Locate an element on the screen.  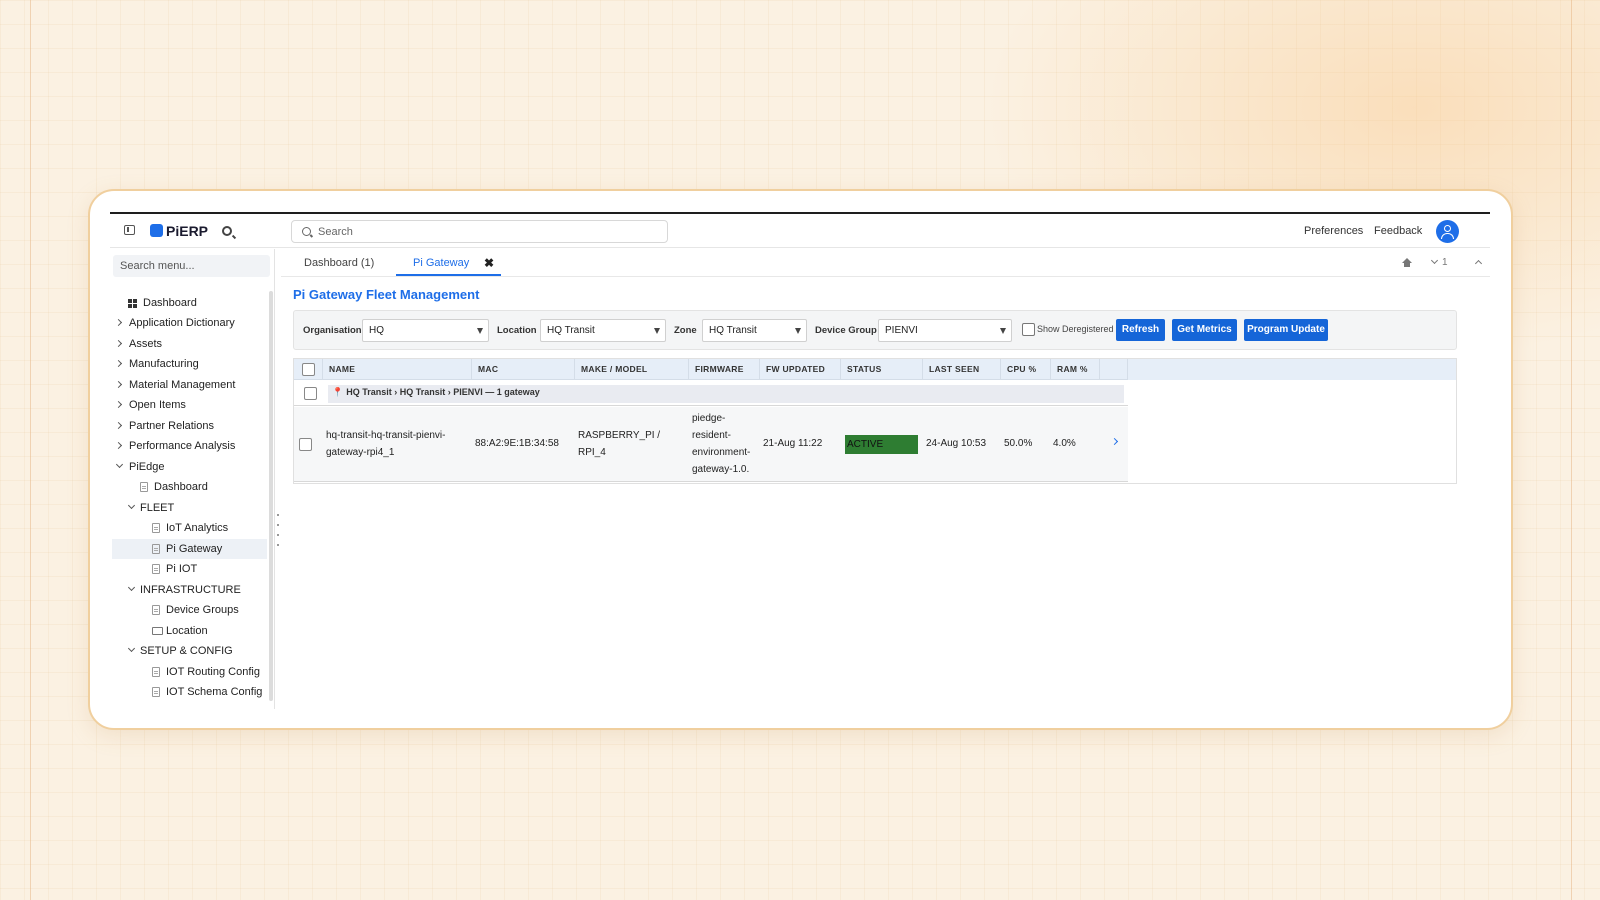
sidebar-item-iot-schema-config: IOT Schema Config is located at coordinates (207, 692).